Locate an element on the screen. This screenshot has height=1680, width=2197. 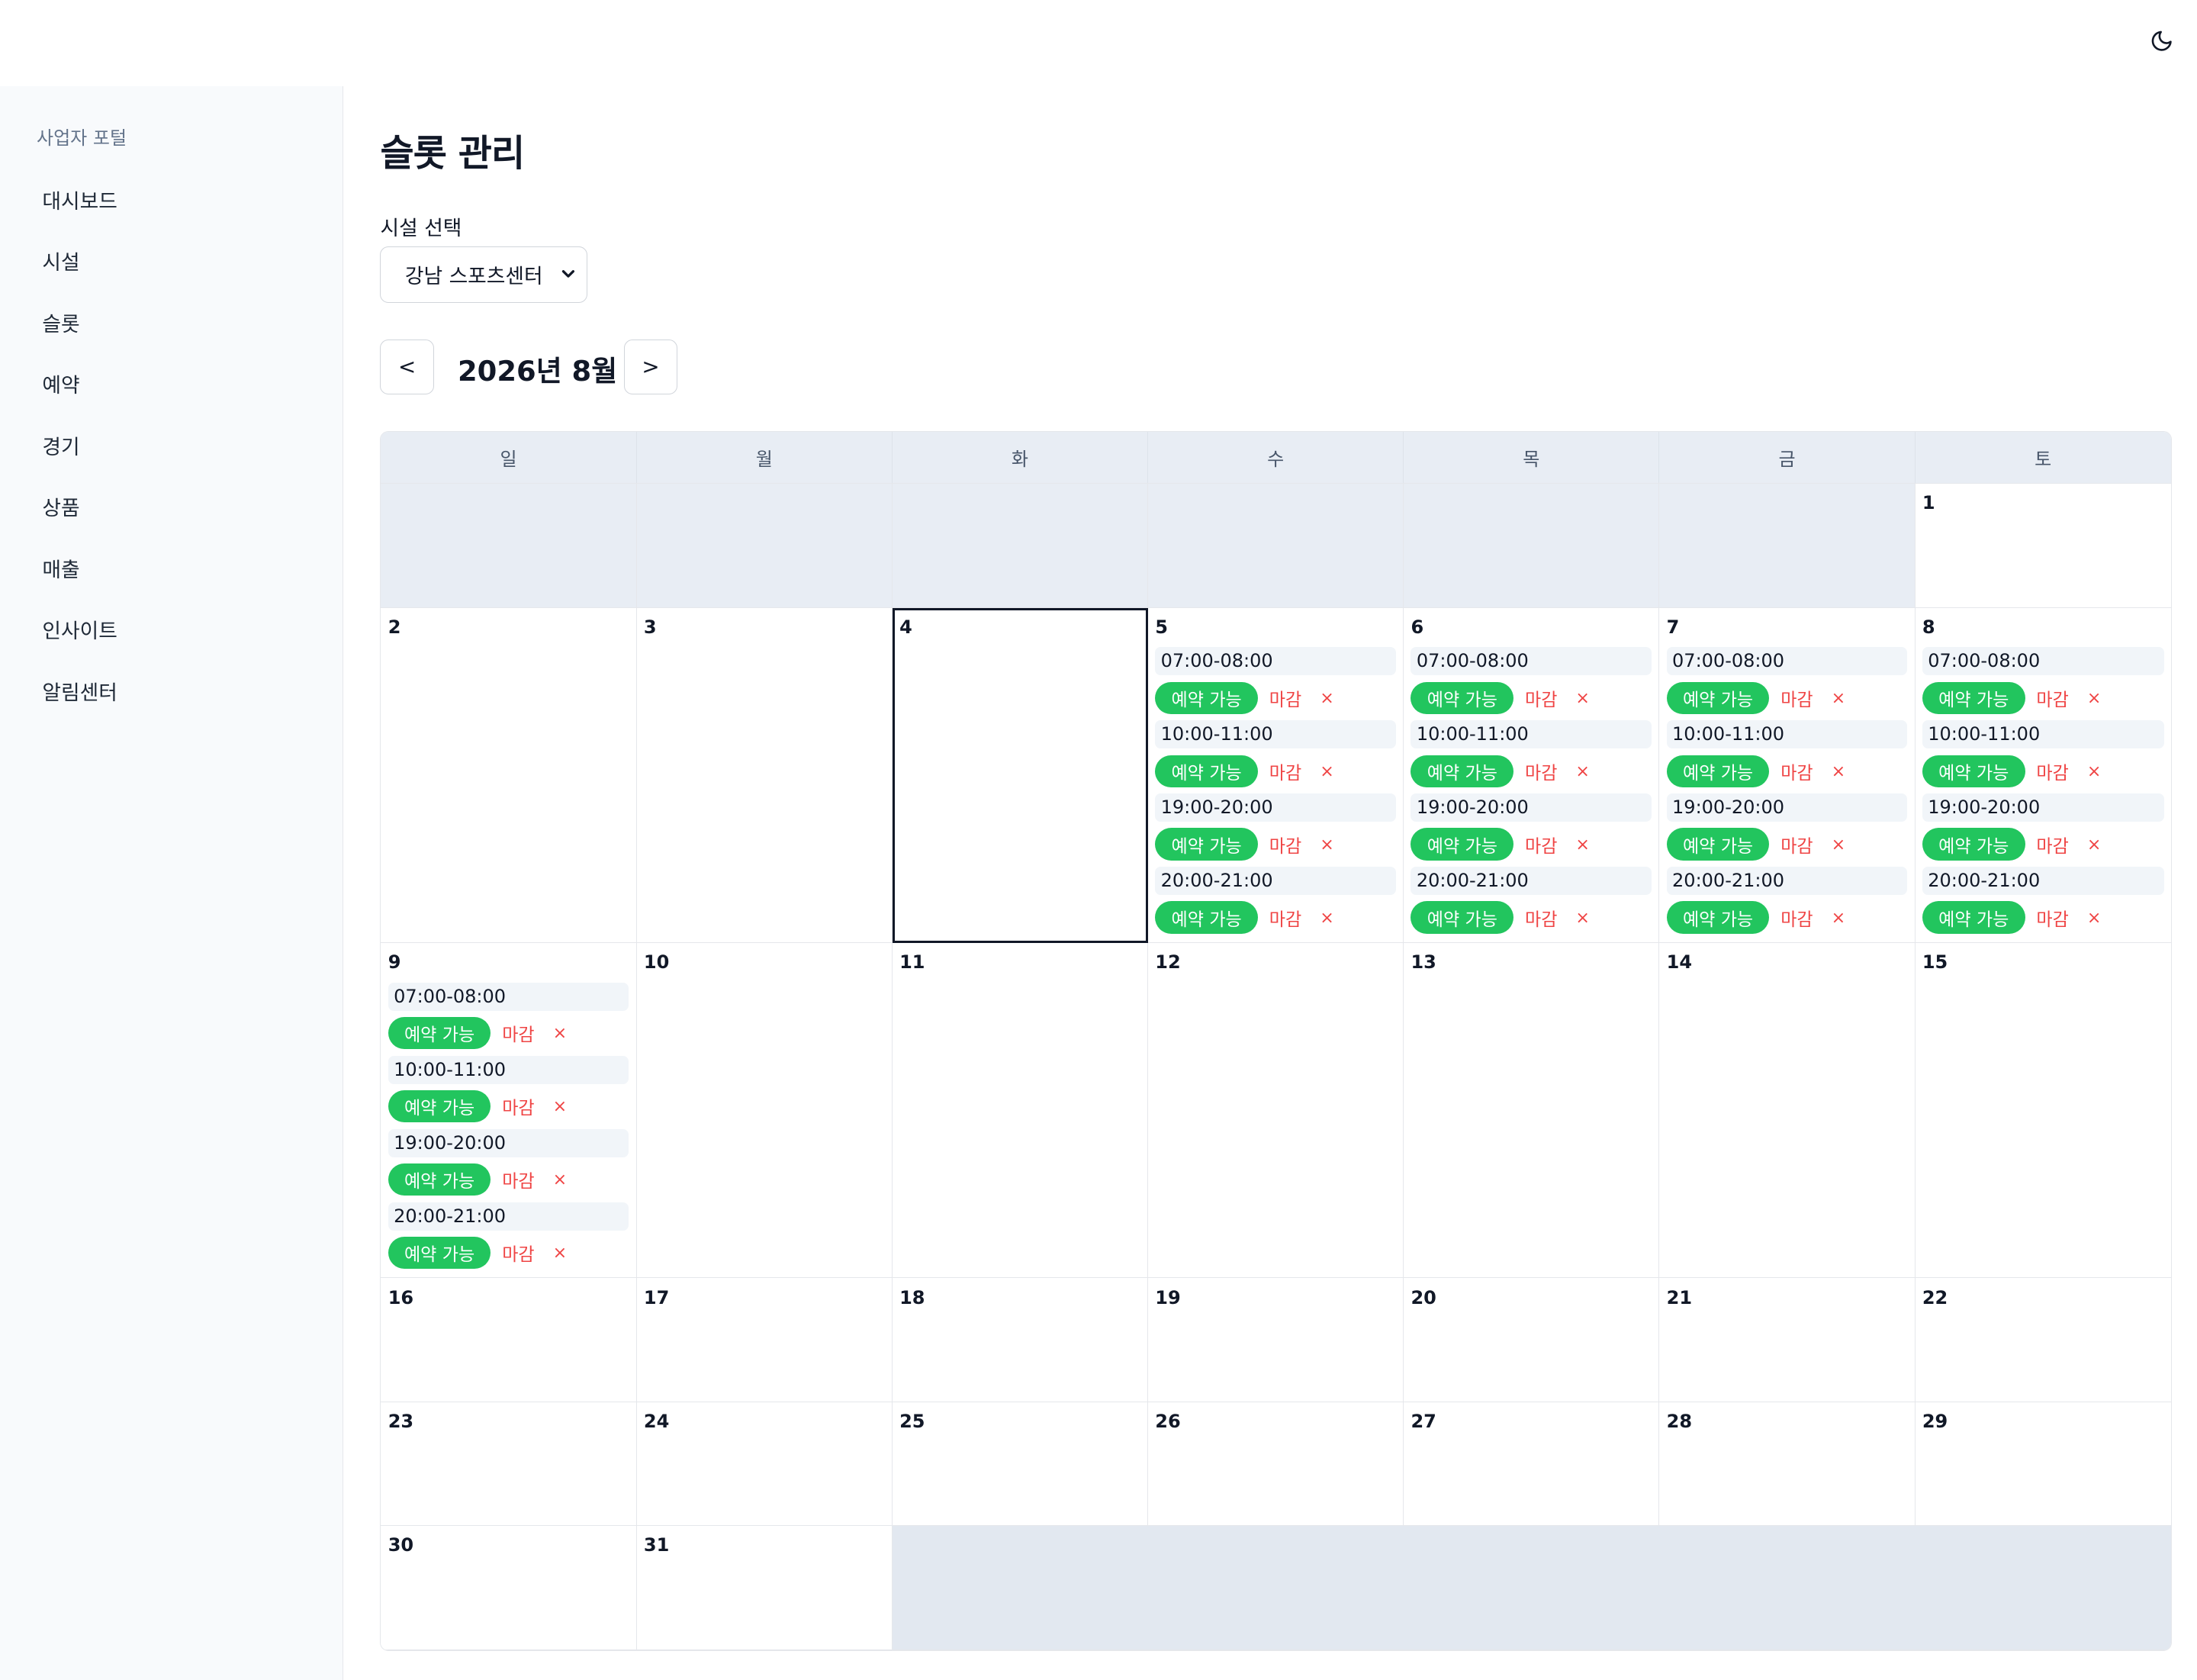
sidebar-item-insights: 인사이트 is located at coordinates (79, 645).